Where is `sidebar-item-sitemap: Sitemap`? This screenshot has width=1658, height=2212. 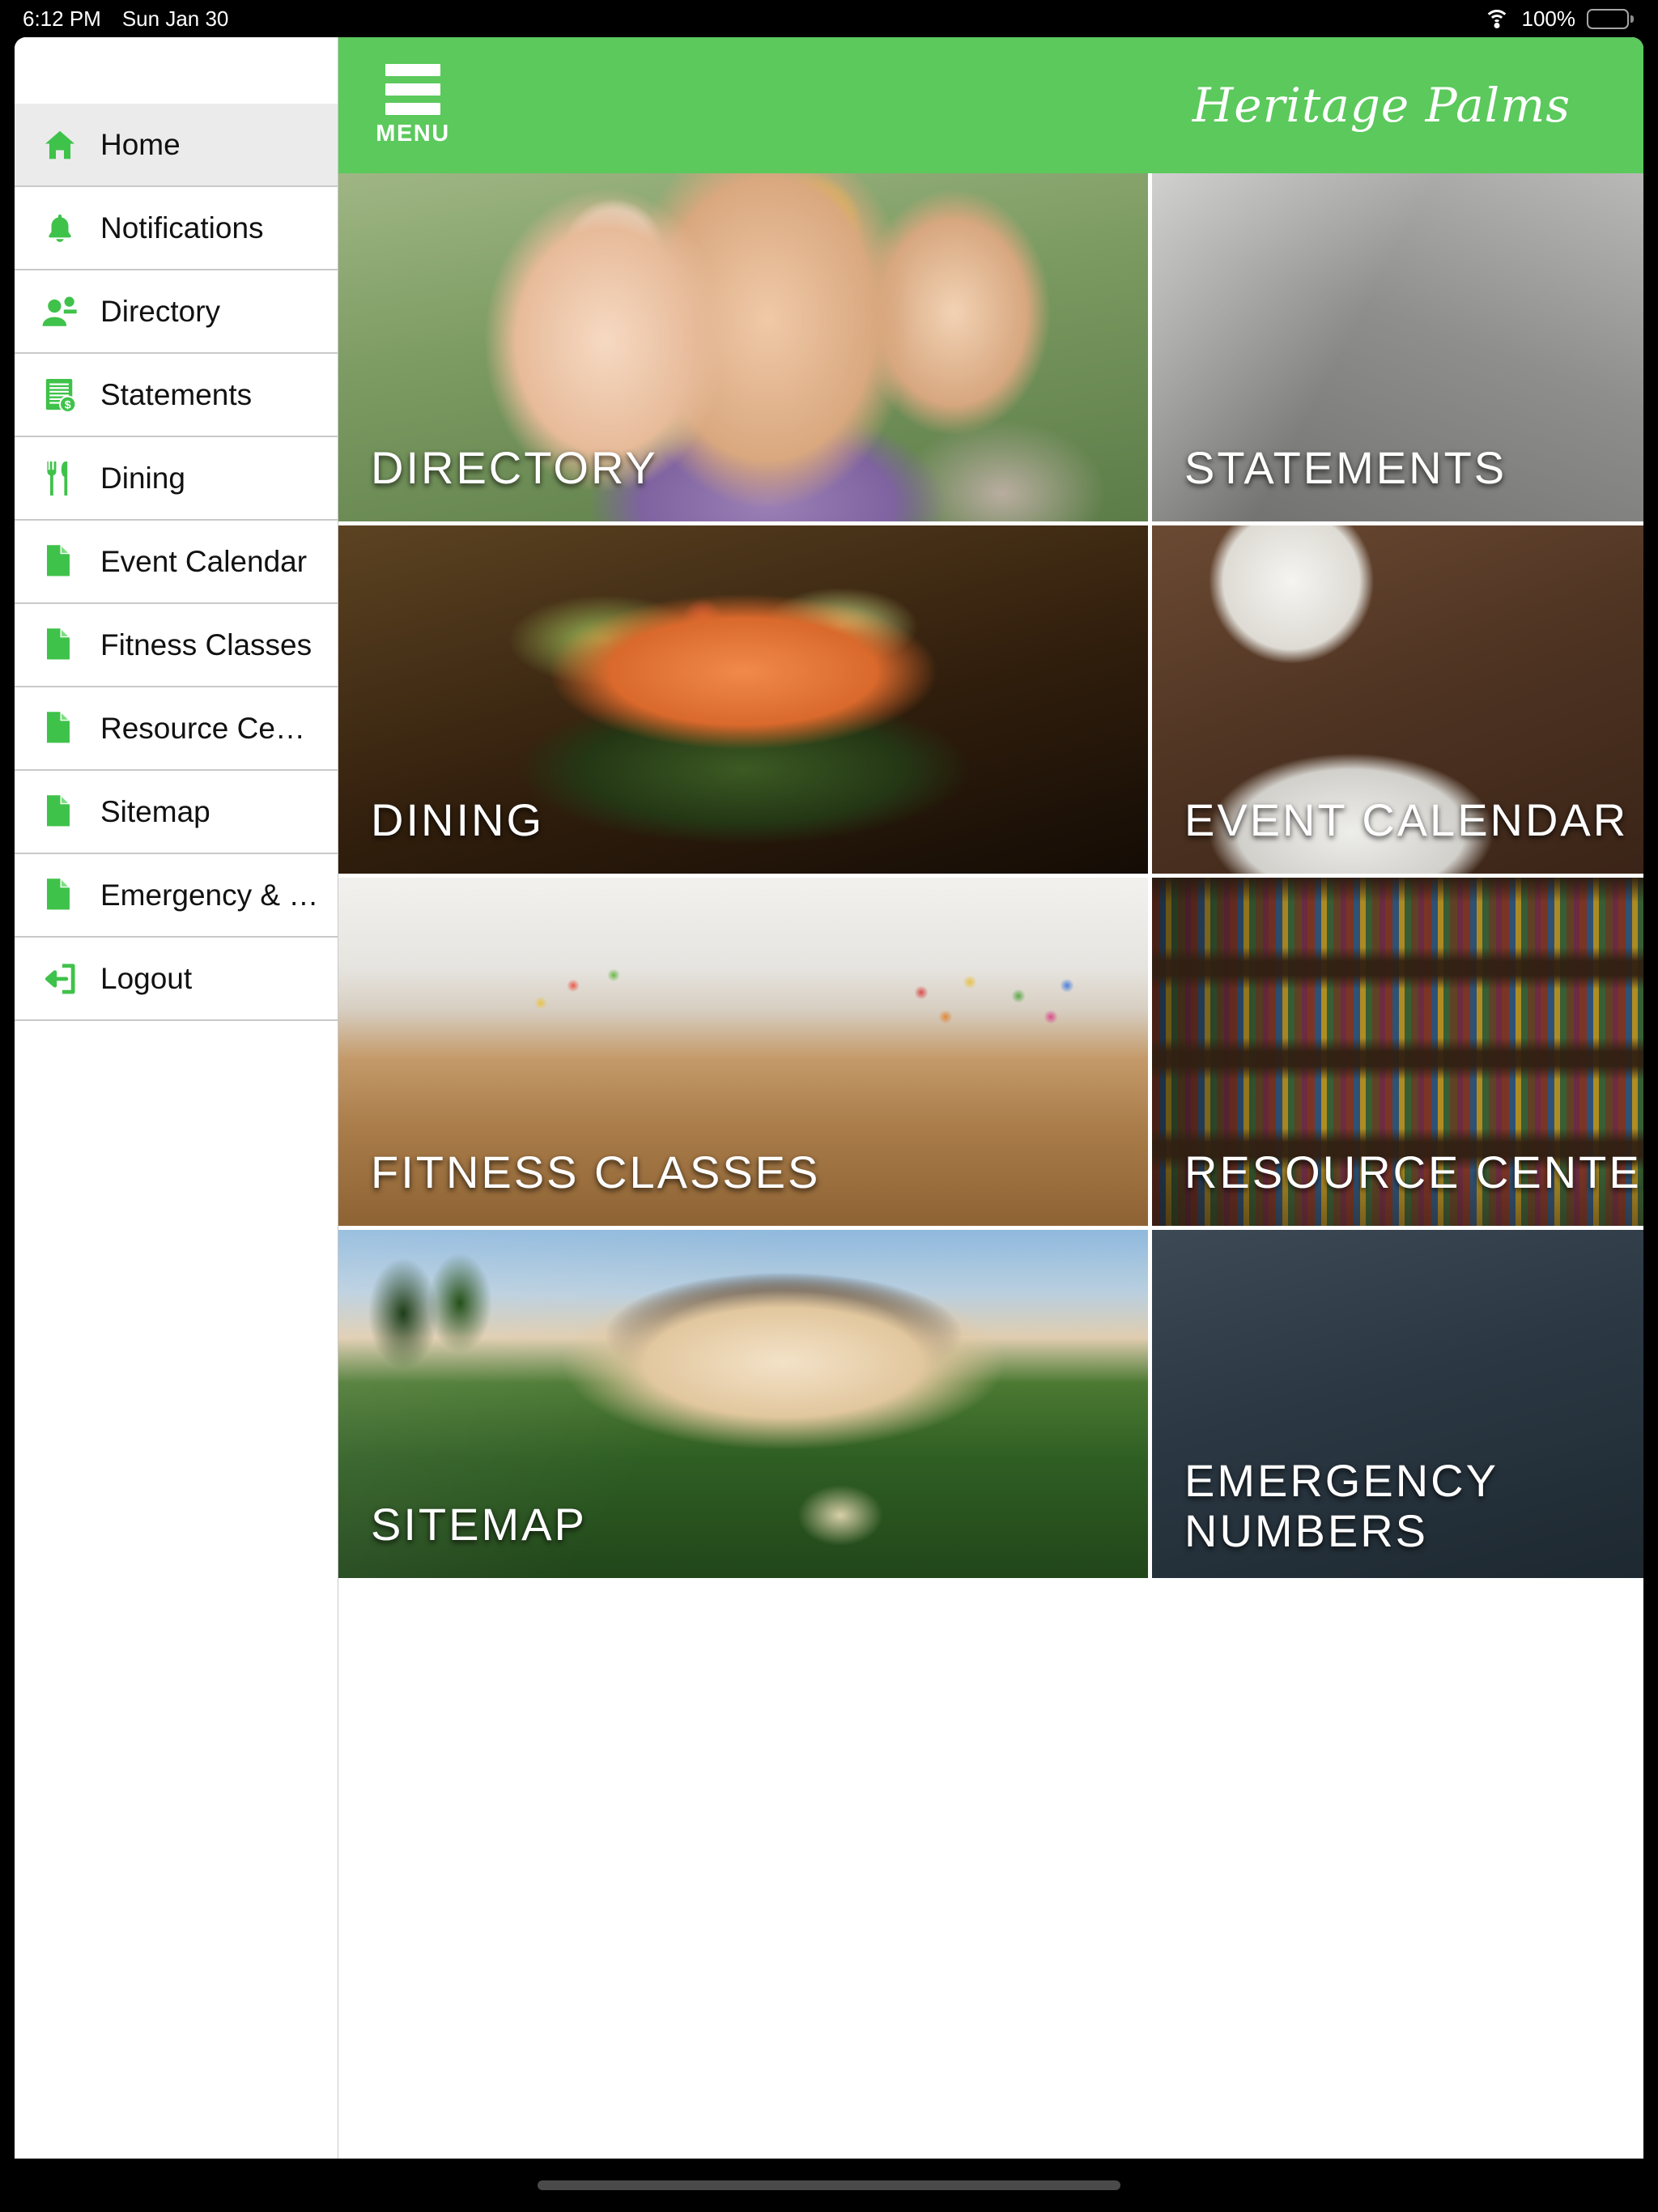
sidebar-item-sitemap: Sitemap is located at coordinates (176, 812).